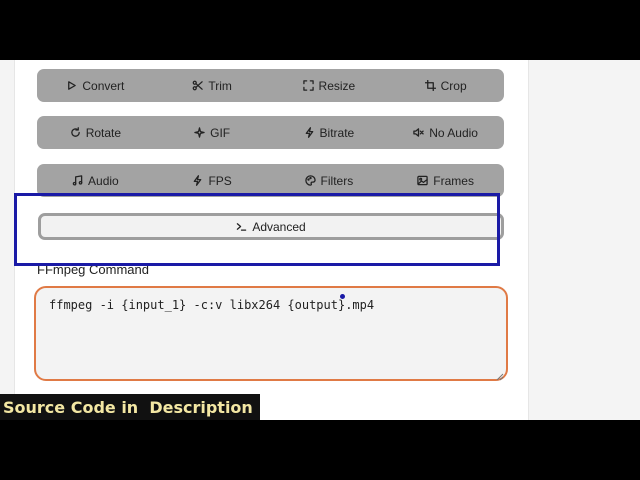  Describe the element at coordinates (103, 132) in the screenshot. I see `rotate-label: Rotate` at that location.